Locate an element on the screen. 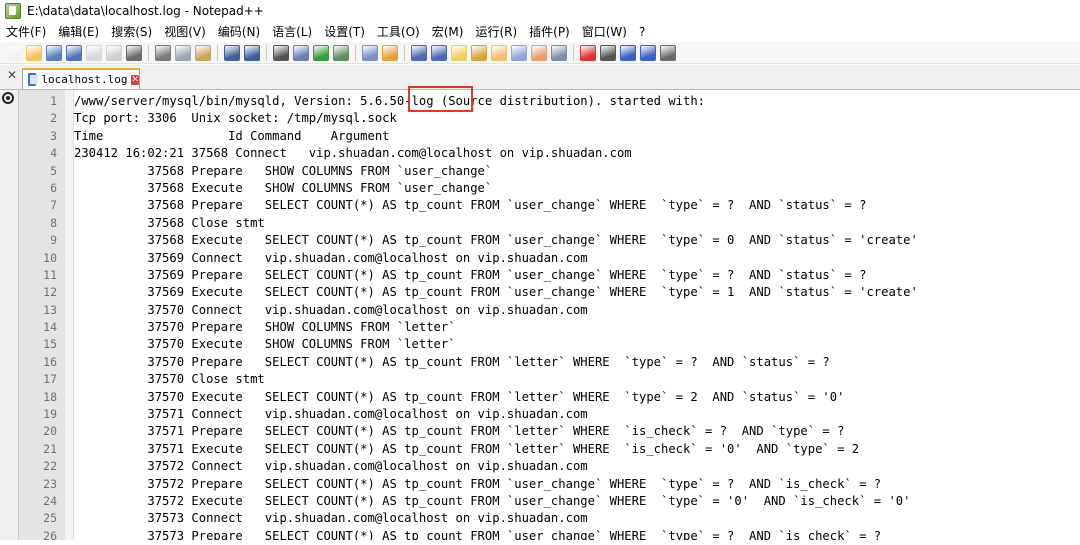 The width and height of the screenshot is (1080, 545). line-number: 2 is located at coordinates (53, 118).